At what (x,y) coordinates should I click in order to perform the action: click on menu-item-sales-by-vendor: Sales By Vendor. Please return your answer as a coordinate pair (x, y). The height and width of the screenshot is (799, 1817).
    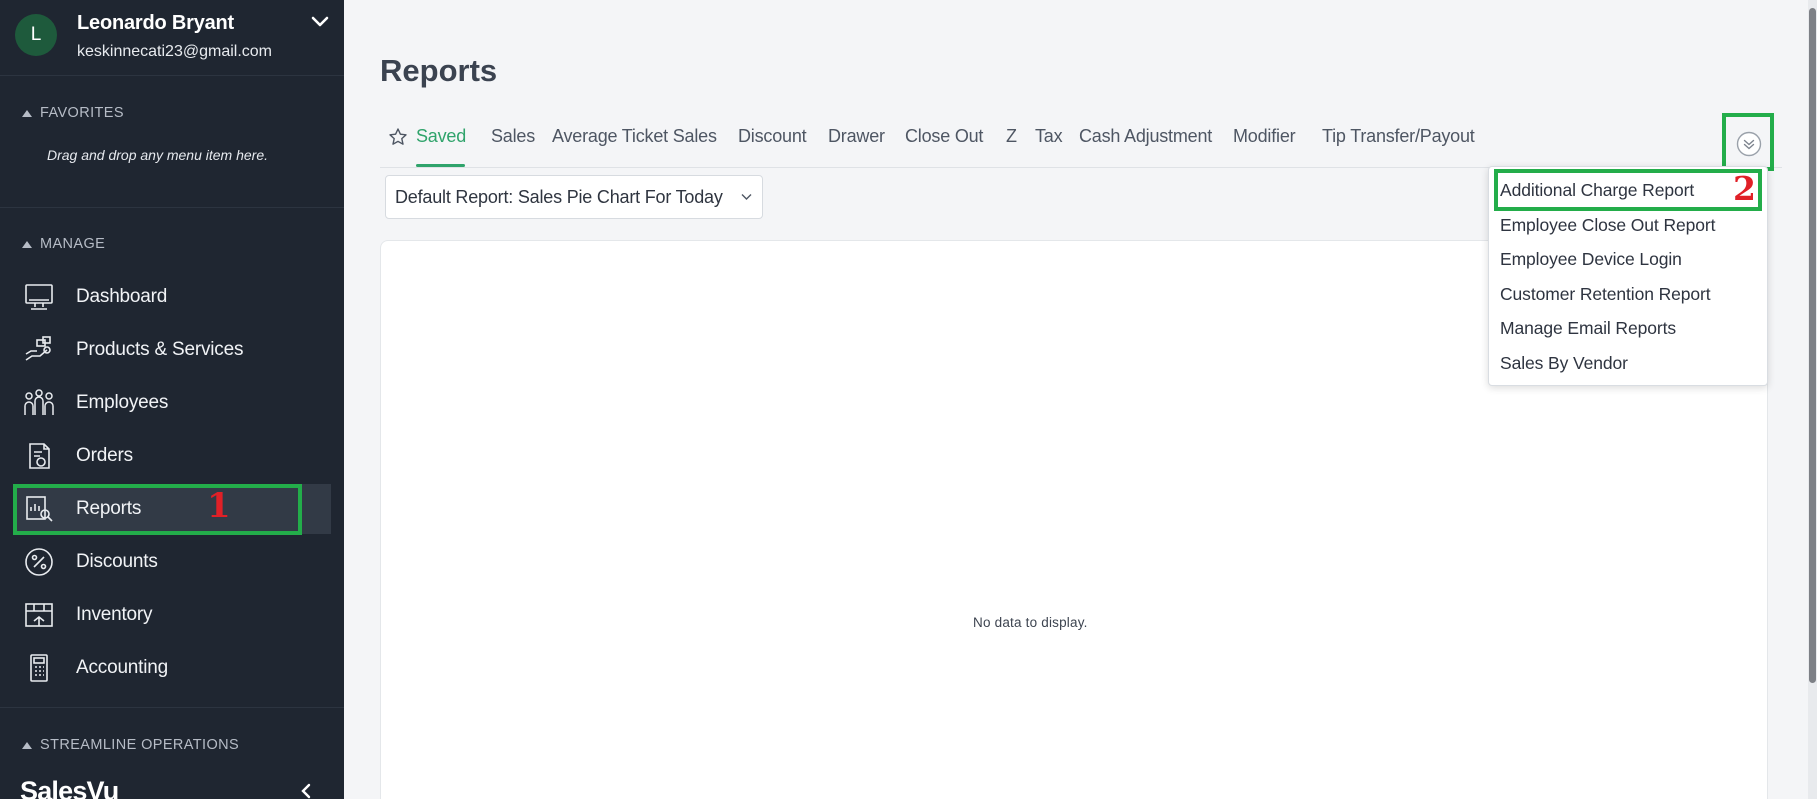
    Looking at the image, I should click on (1564, 363).